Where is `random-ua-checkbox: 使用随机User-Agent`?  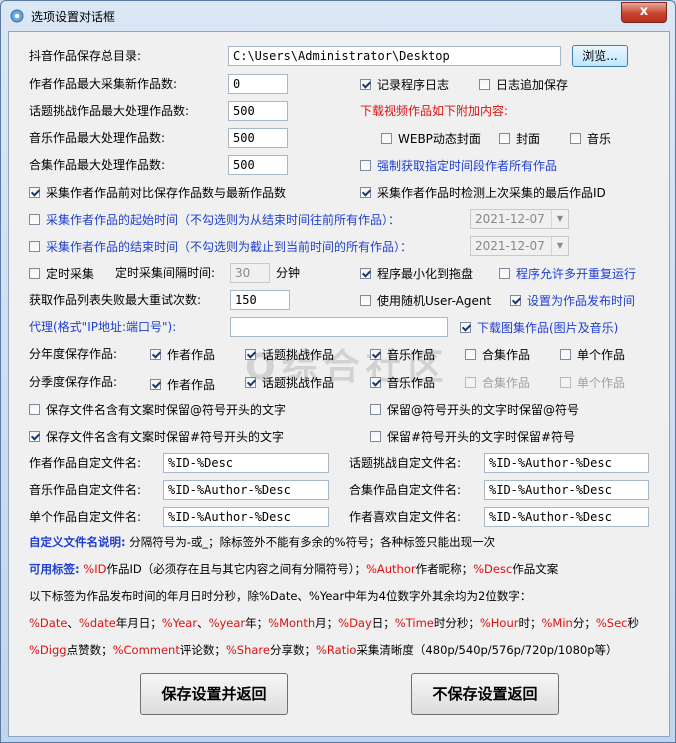
random-ua-checkbox: 使用随机User-Agent is located at coordinates (425, 300).